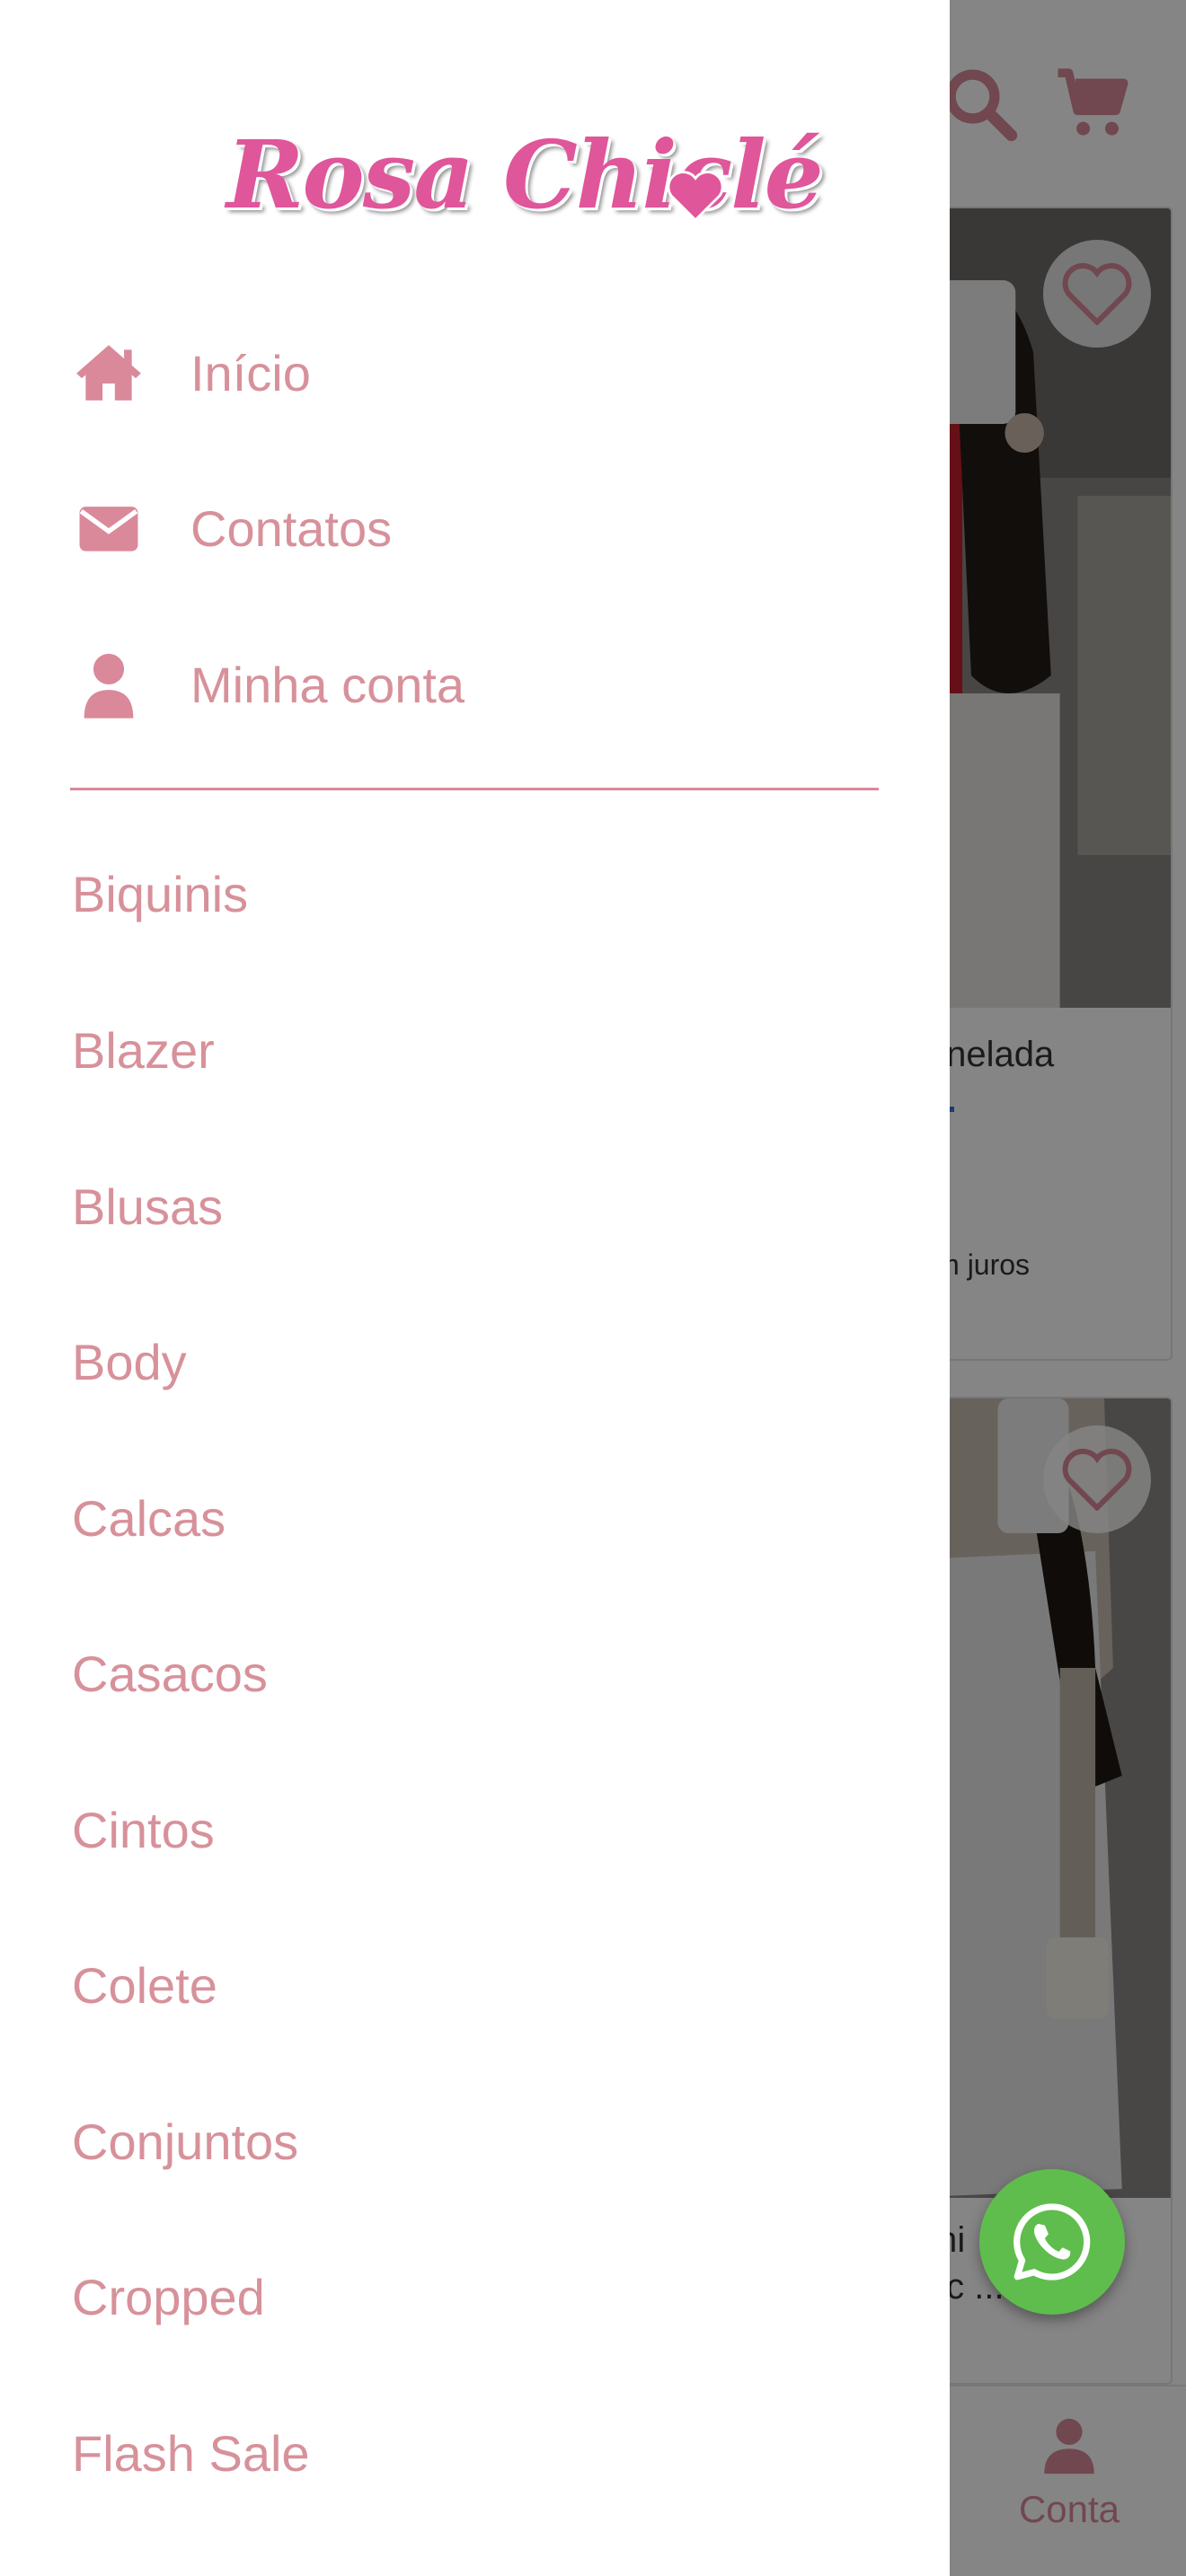 The image size is (1186, 2576). What do you see at coordinates (476, 372) in the screenshot?
I see `nav-item-inicio: Início` at bounding box center [476, 372].